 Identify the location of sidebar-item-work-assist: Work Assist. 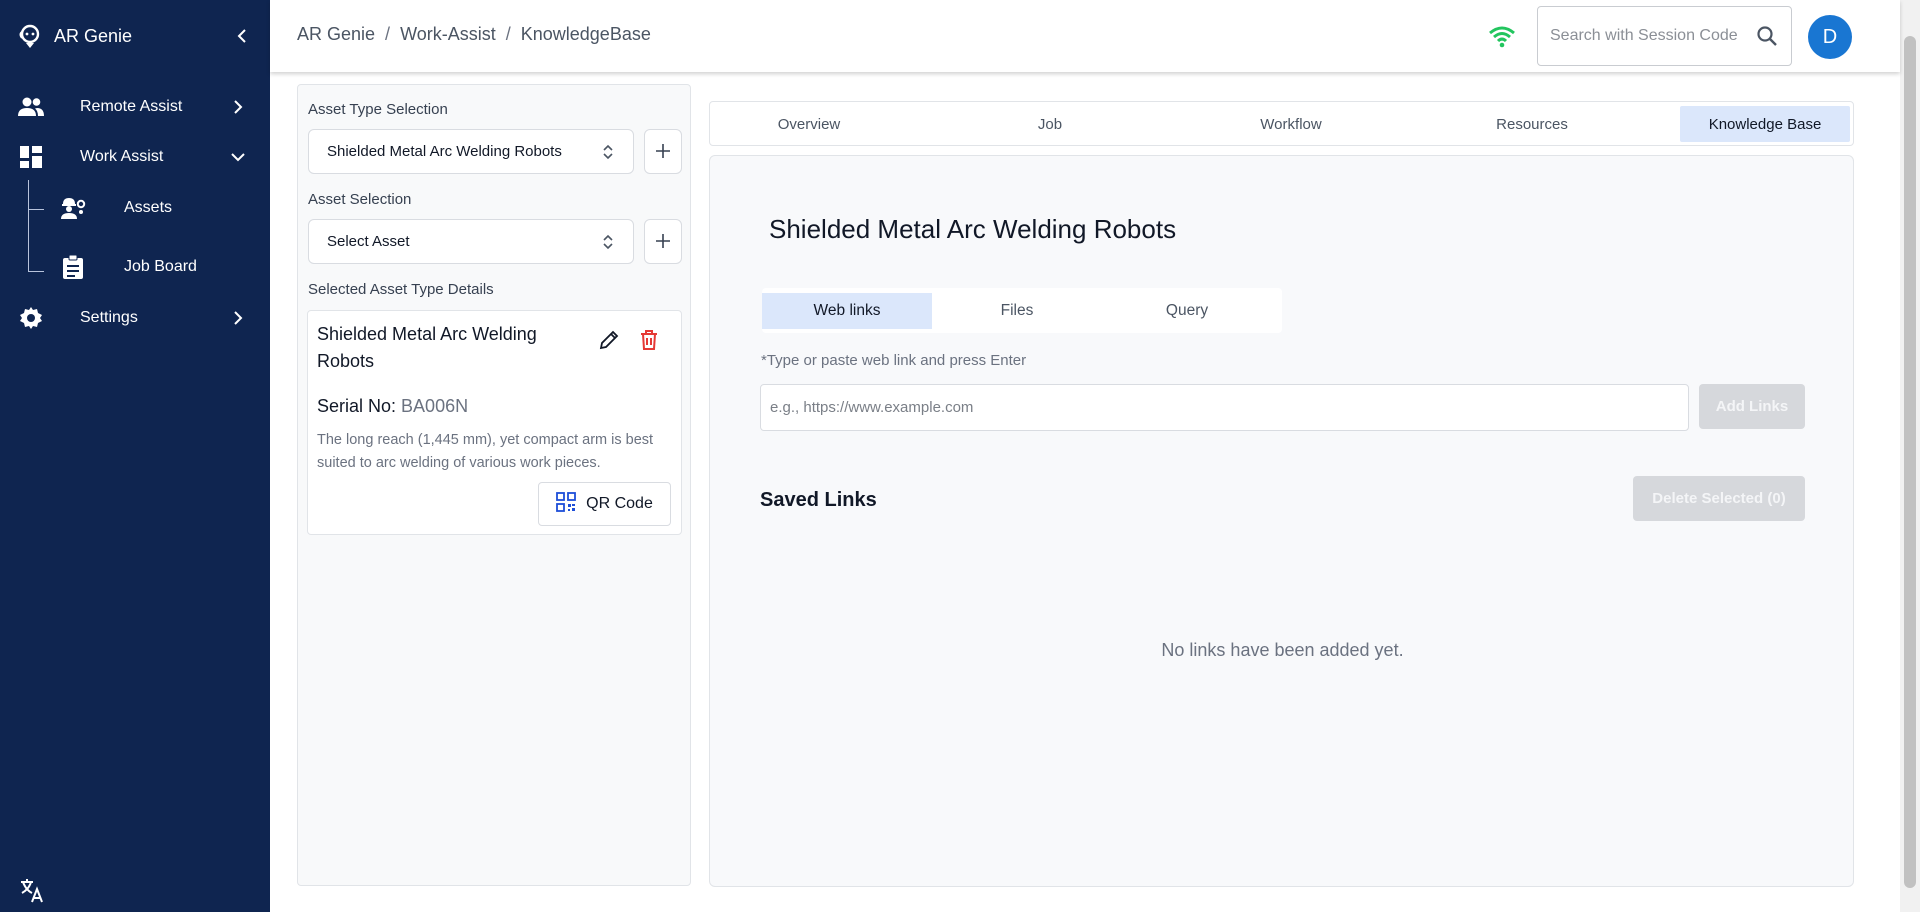
(135, 157).